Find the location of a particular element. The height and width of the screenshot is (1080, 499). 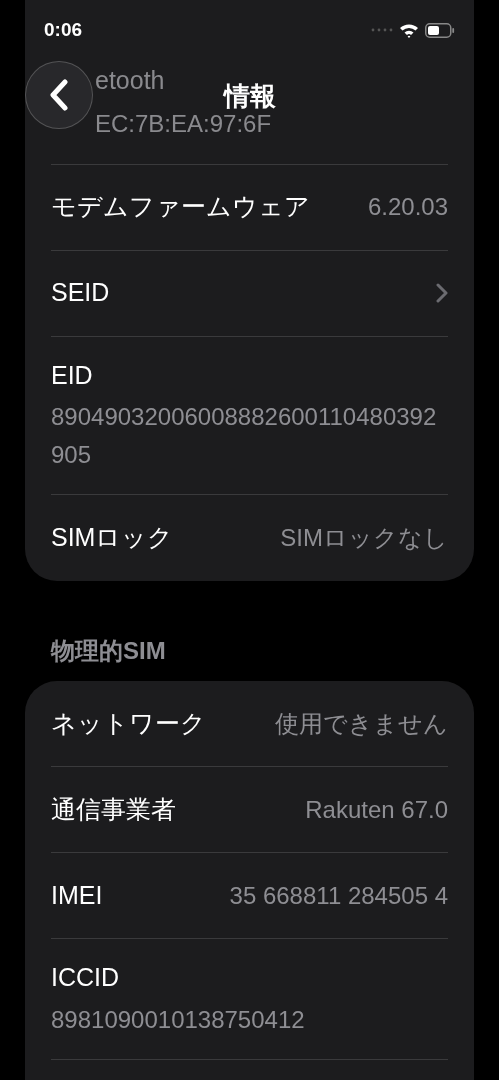

row-label: ネットワーク is located at coordinates (128, 723).